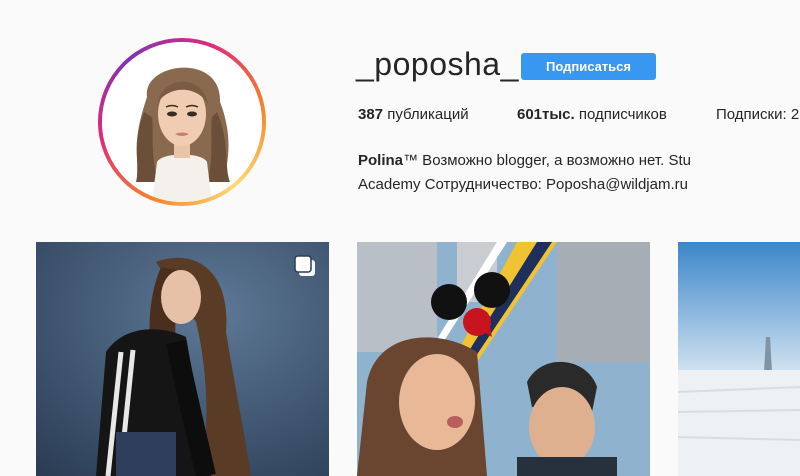 This screenshot has height=476, width=800. What do you see at coordinates (381, 160) in the screenshot?
I see `bio-name: Polina` at bounding box center [381, 160].